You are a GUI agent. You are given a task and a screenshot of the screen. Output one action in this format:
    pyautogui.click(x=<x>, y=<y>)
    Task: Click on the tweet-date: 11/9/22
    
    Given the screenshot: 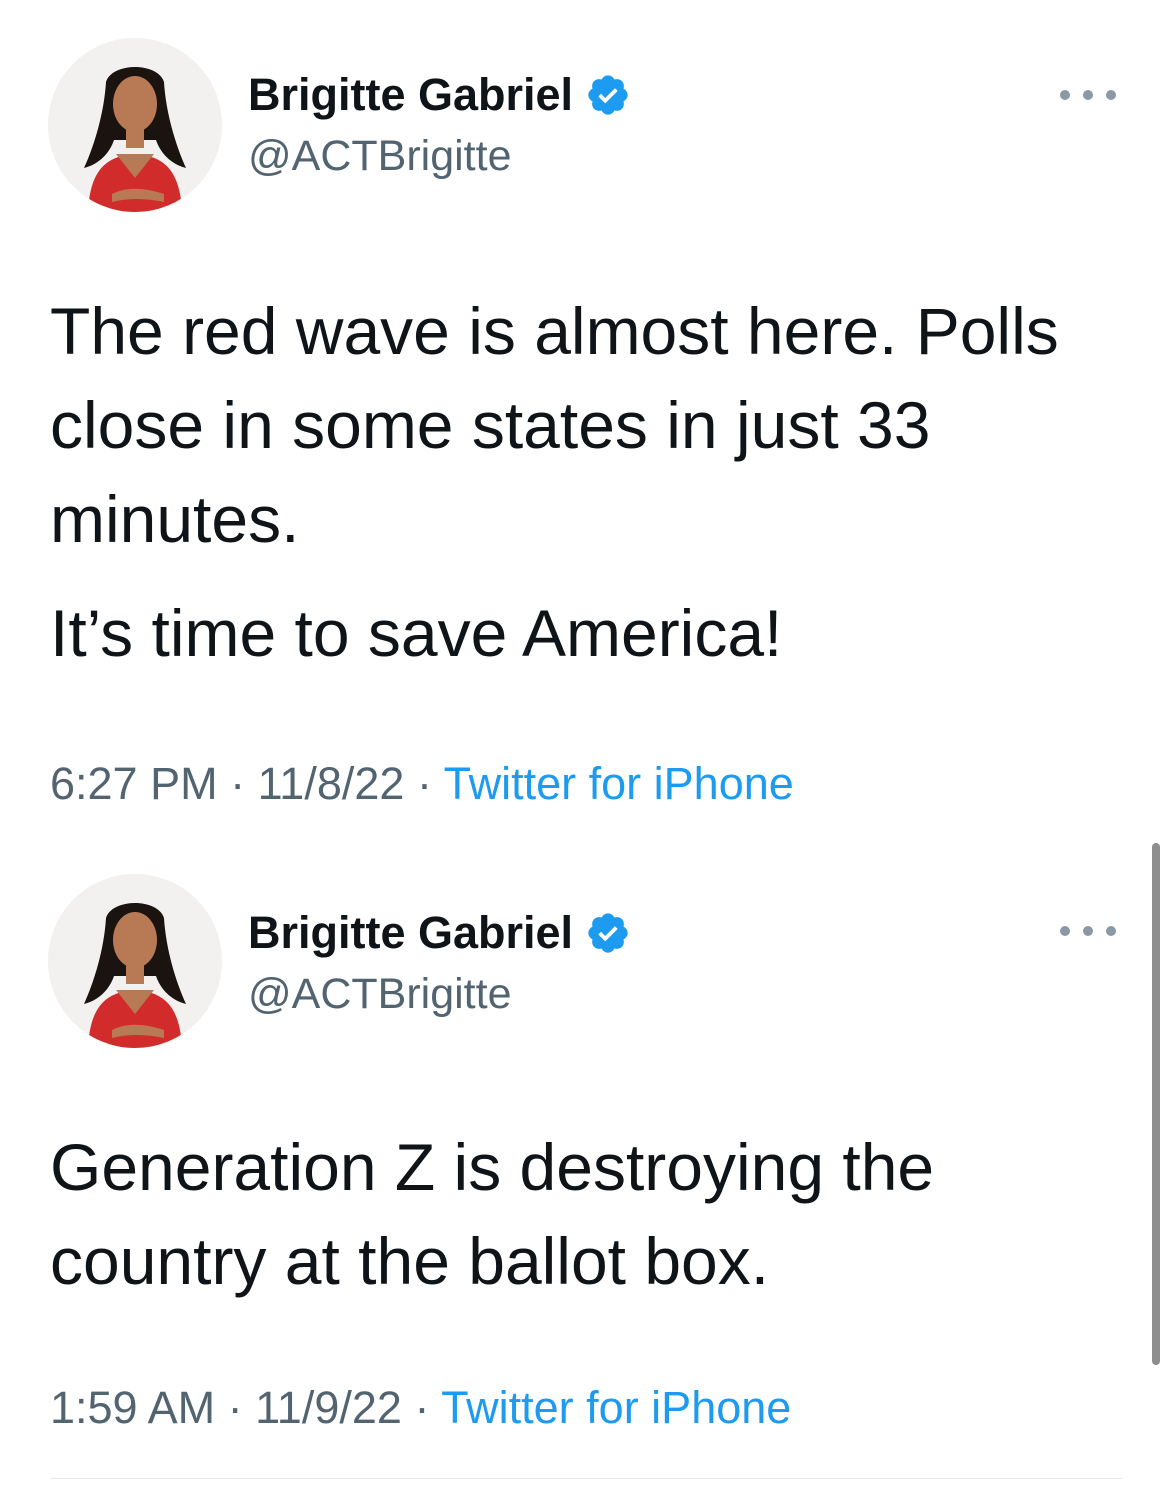 What is the action you would take?
    pyautogui.click(x=328, y=1407)
    